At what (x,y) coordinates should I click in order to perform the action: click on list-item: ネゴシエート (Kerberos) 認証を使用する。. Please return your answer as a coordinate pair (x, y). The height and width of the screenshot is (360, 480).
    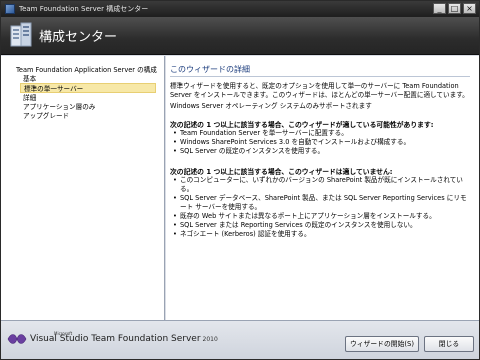
    Looking at the image, I should click on (321, 234).